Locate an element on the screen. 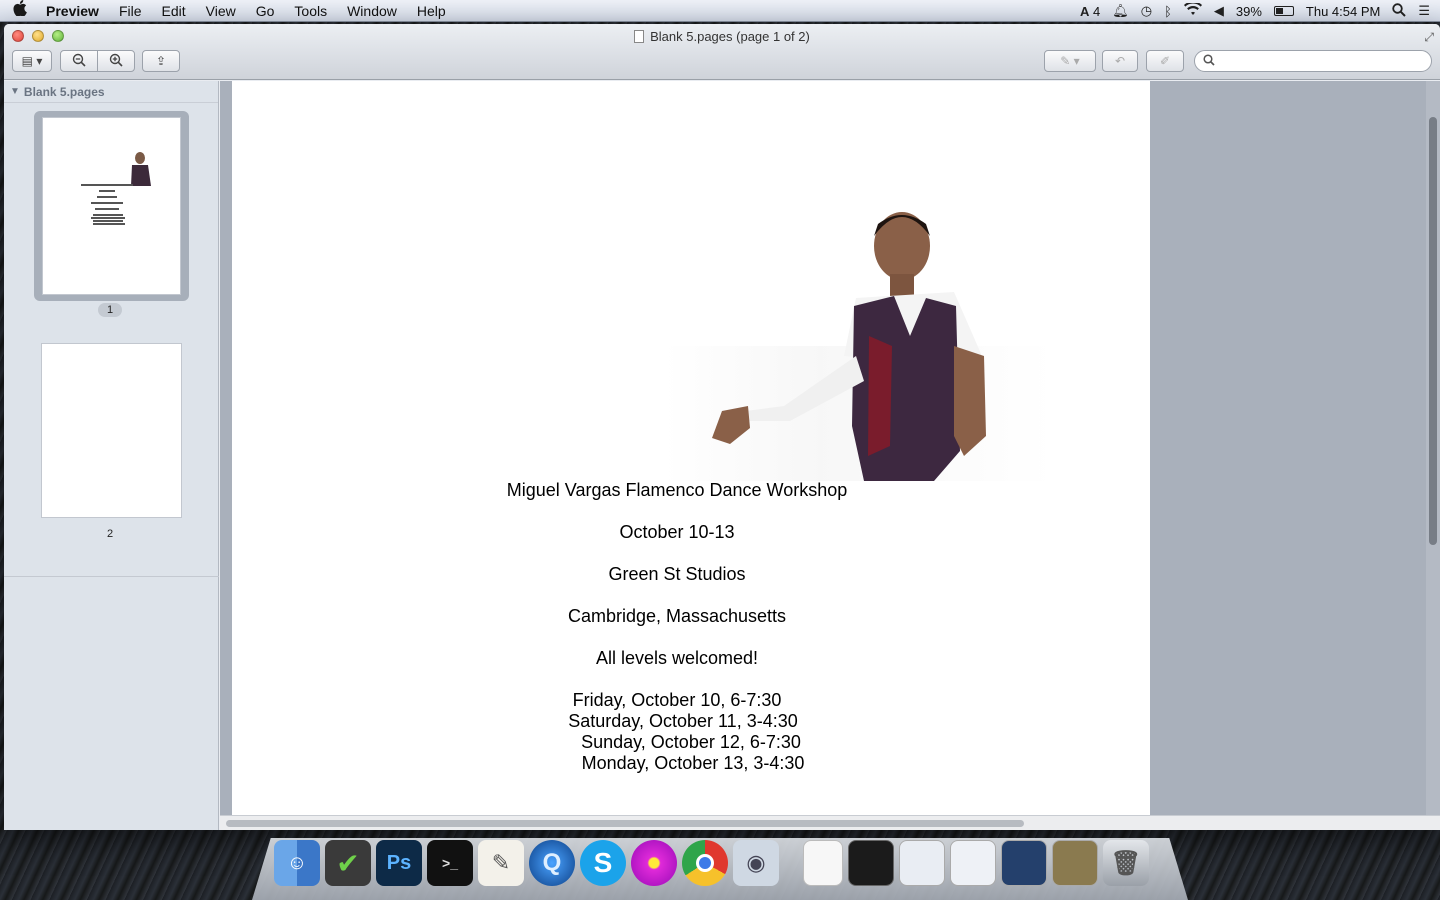 The width and height of the screenshot is (1440, 900). search-field is located at coordinates (1313, 61).